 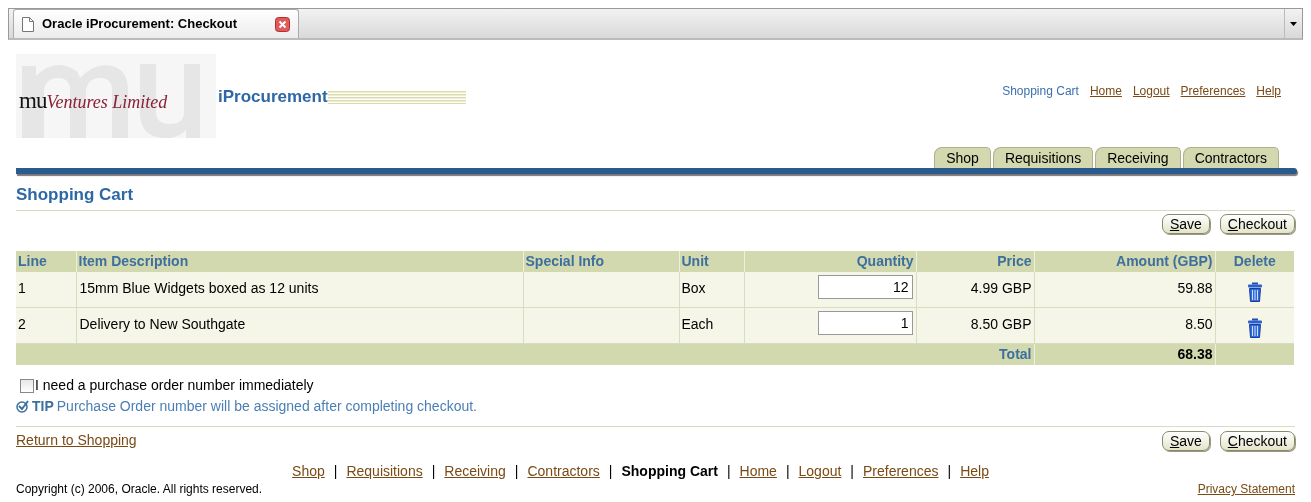 What do you see at coordinates (174, 385) in the screenshot?
I see `checkbox-label: I need a purchase order number immediately` at bounding box center [174, 385].